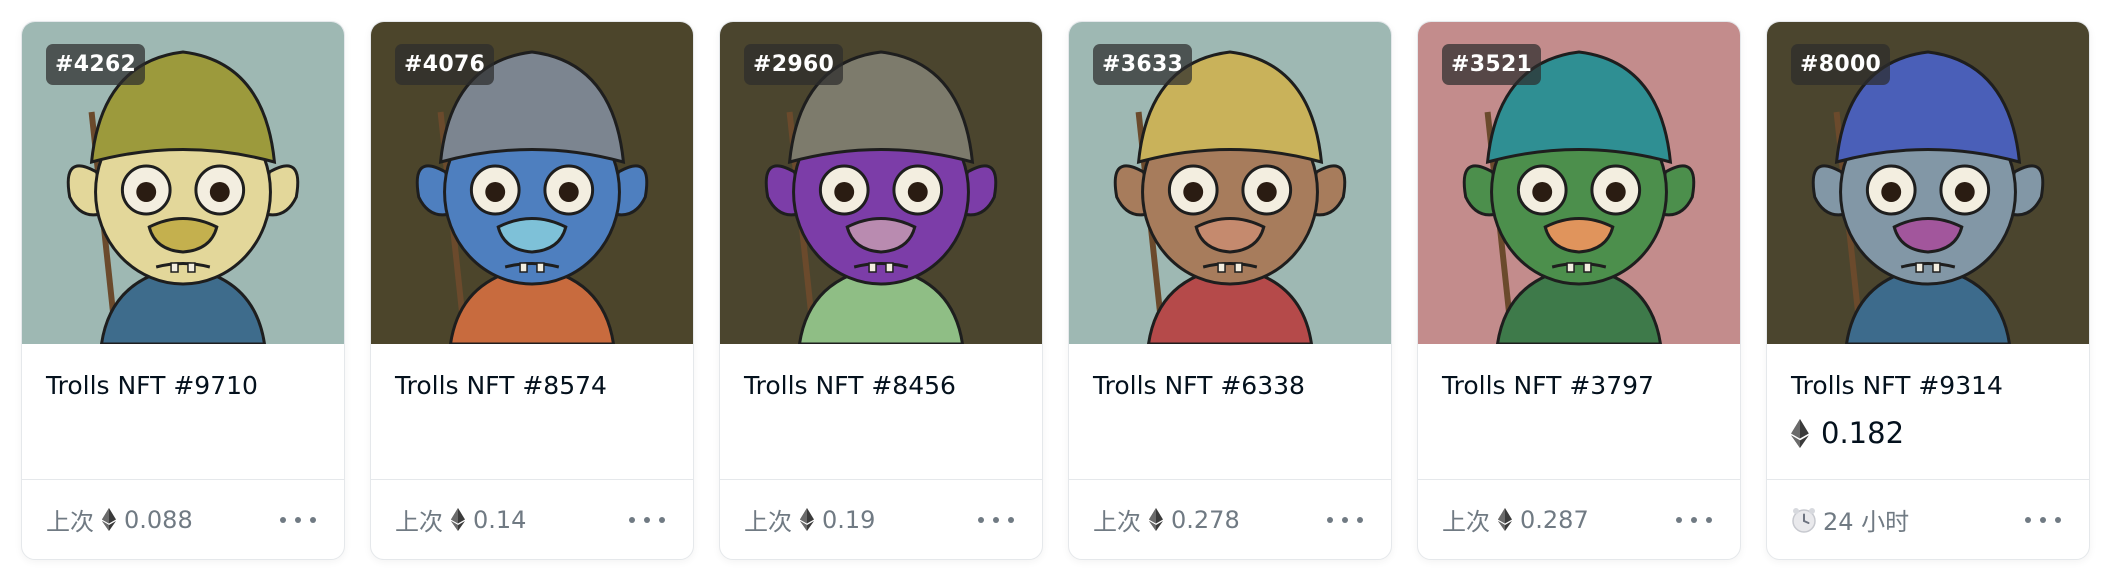 The image size is (2118, 582). Describe the element at coordinates (849, 519) in the screenshot. I see `last-sale-value: 0.19` at that location.